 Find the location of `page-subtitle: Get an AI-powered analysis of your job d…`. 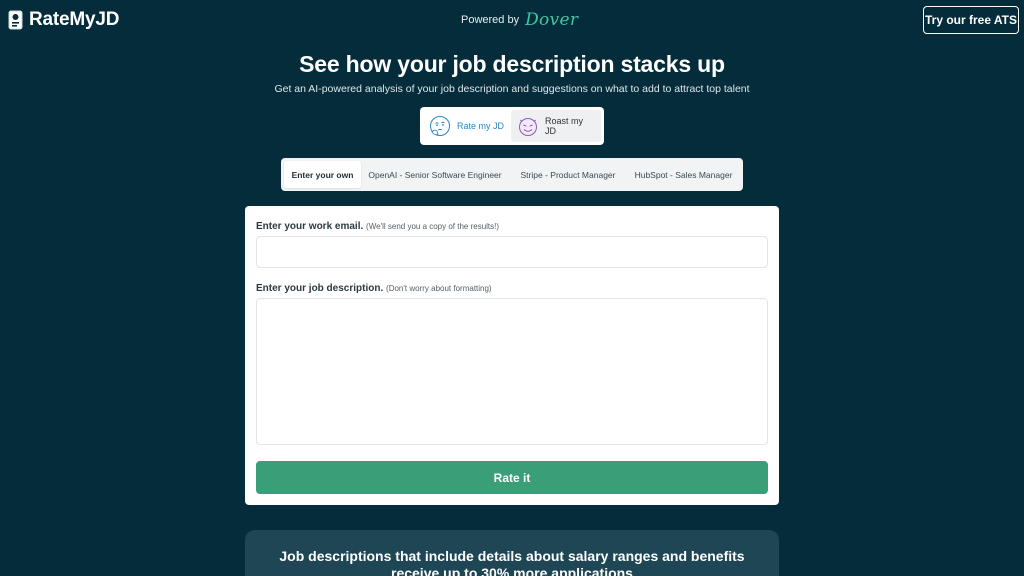

page-subtitle: Get an AI-powered analysis of your job d… is located at coordinates (512, 89).